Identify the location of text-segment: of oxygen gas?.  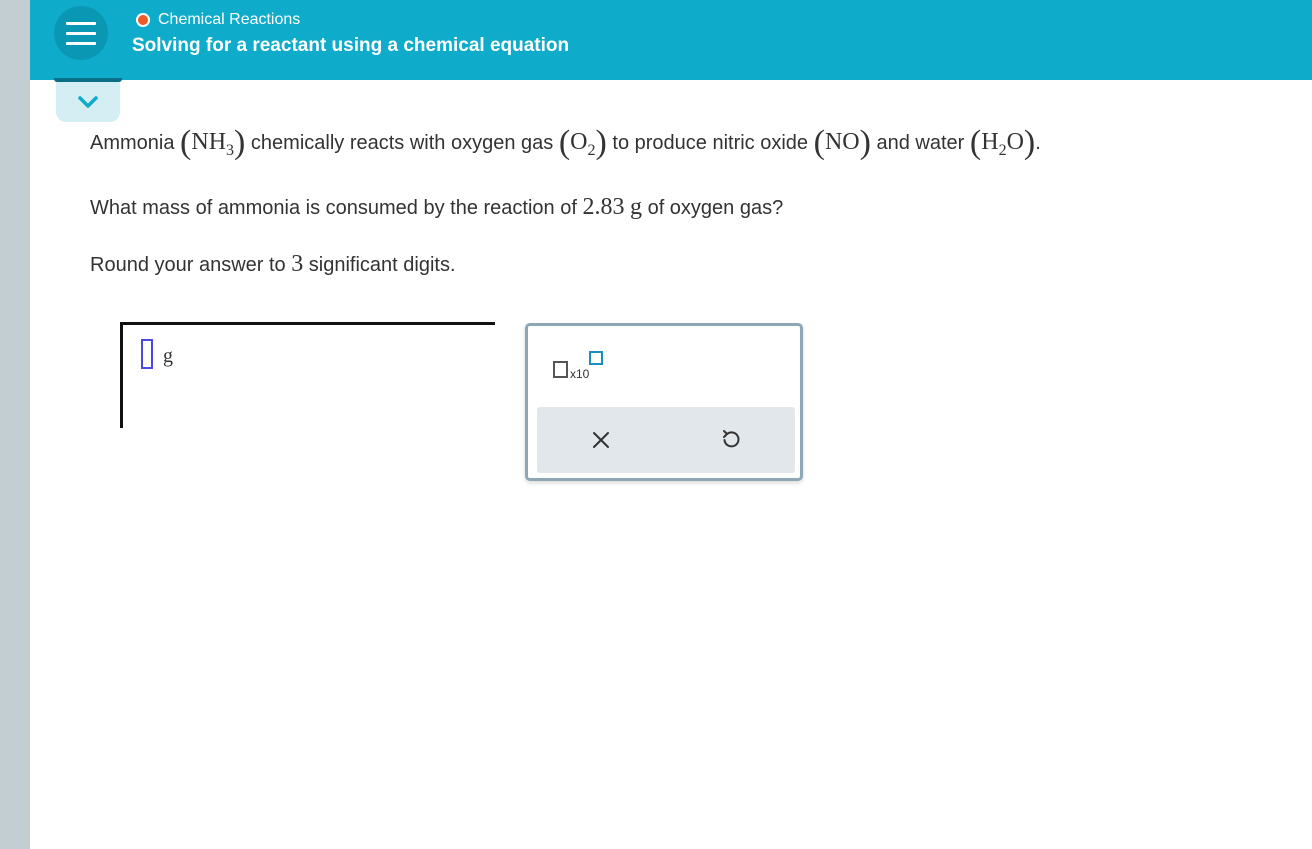
(713, 208).